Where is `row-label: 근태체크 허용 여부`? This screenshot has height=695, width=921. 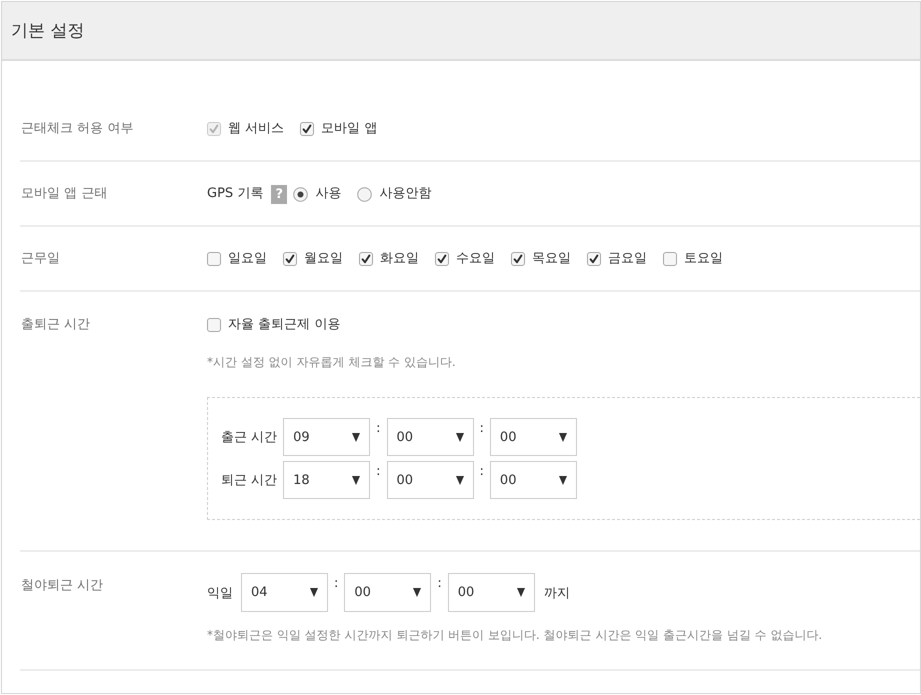 row-label: 근태체크 허용 여부 is located at coordinates (77, 129).